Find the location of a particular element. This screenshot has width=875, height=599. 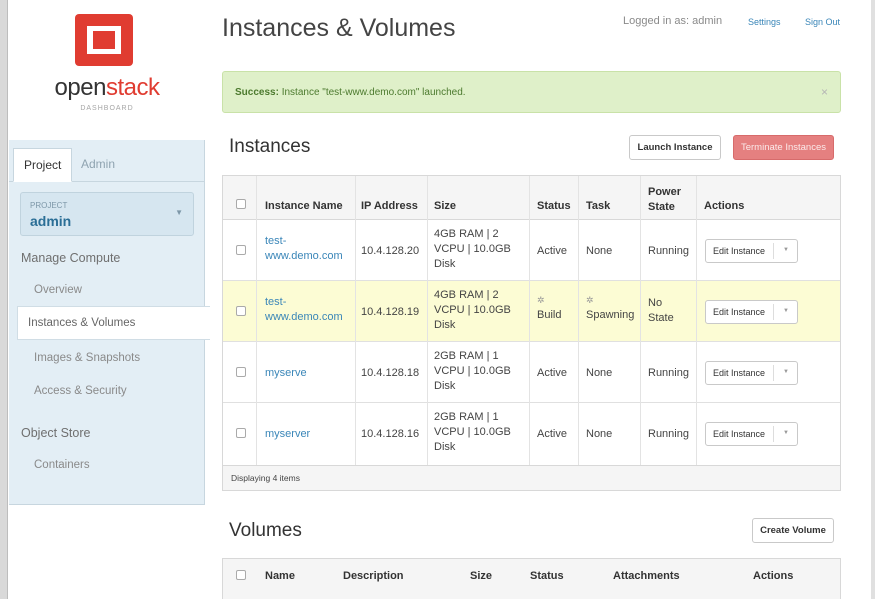

instance-status: Build is located at coordinates (549, 315).